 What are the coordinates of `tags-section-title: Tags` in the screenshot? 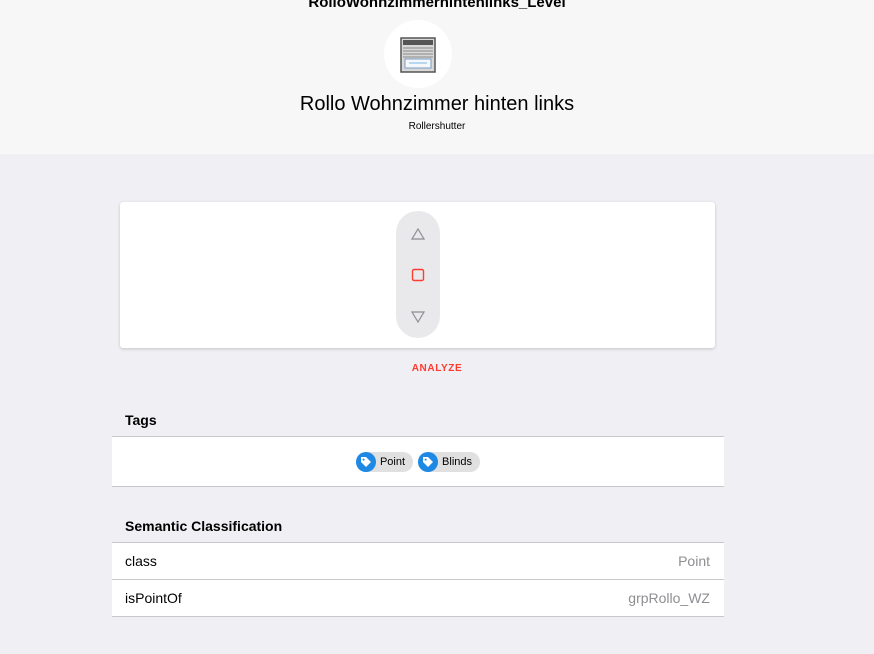 It's located at (141, 420).